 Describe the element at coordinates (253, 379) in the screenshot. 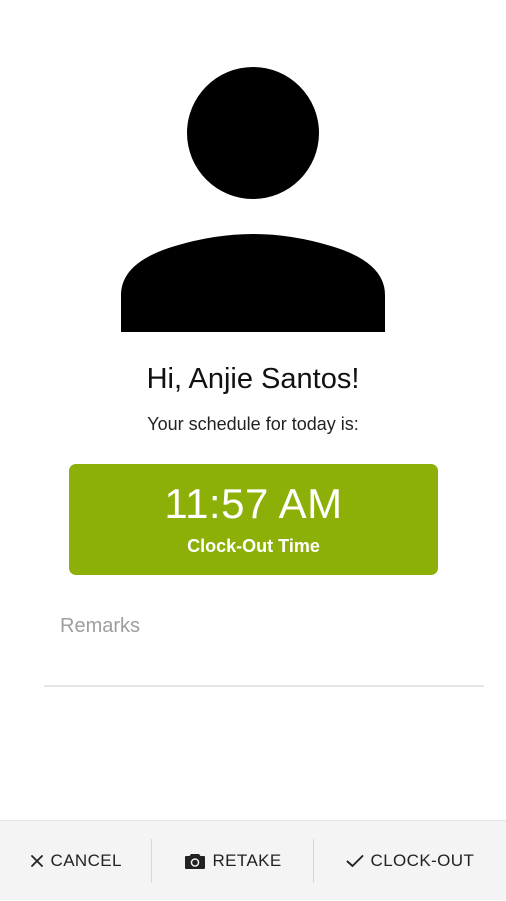

I see `greeting-text: Hi, Anjie Santos!` at that location.